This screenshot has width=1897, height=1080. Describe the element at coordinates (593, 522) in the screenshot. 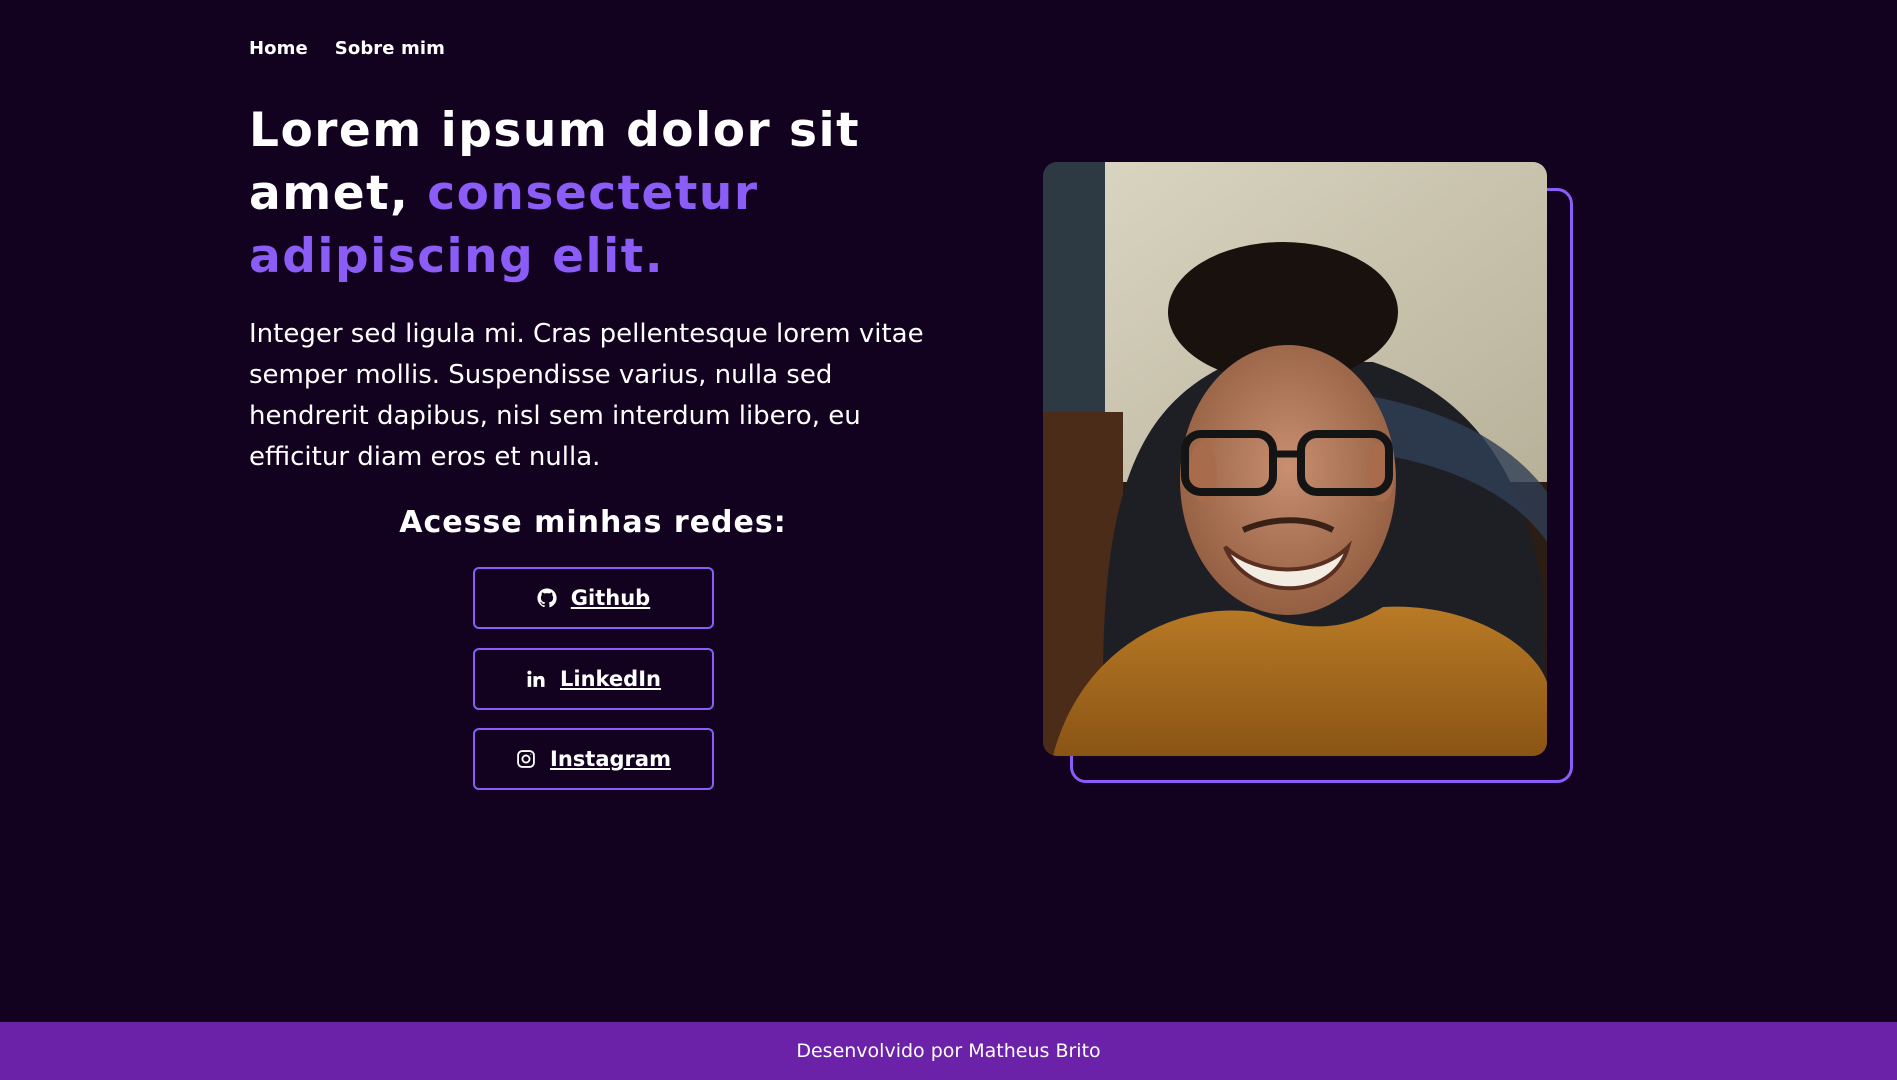

I see `socials-title: Acesse minhas redes:` at that location.